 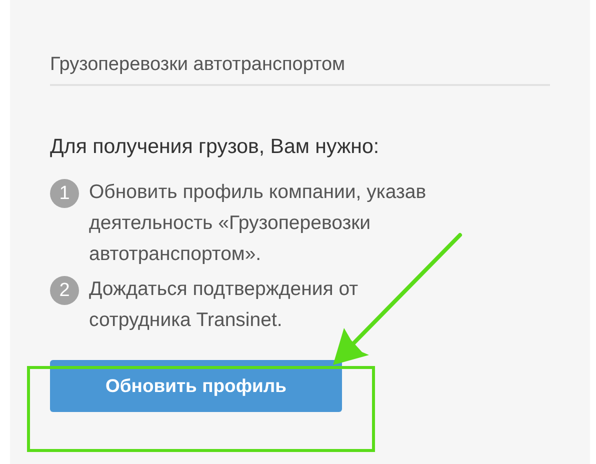 I want to click on step-text: Дождаться подтверждения от сотрудника Transinet., so click(x=224, y=305).